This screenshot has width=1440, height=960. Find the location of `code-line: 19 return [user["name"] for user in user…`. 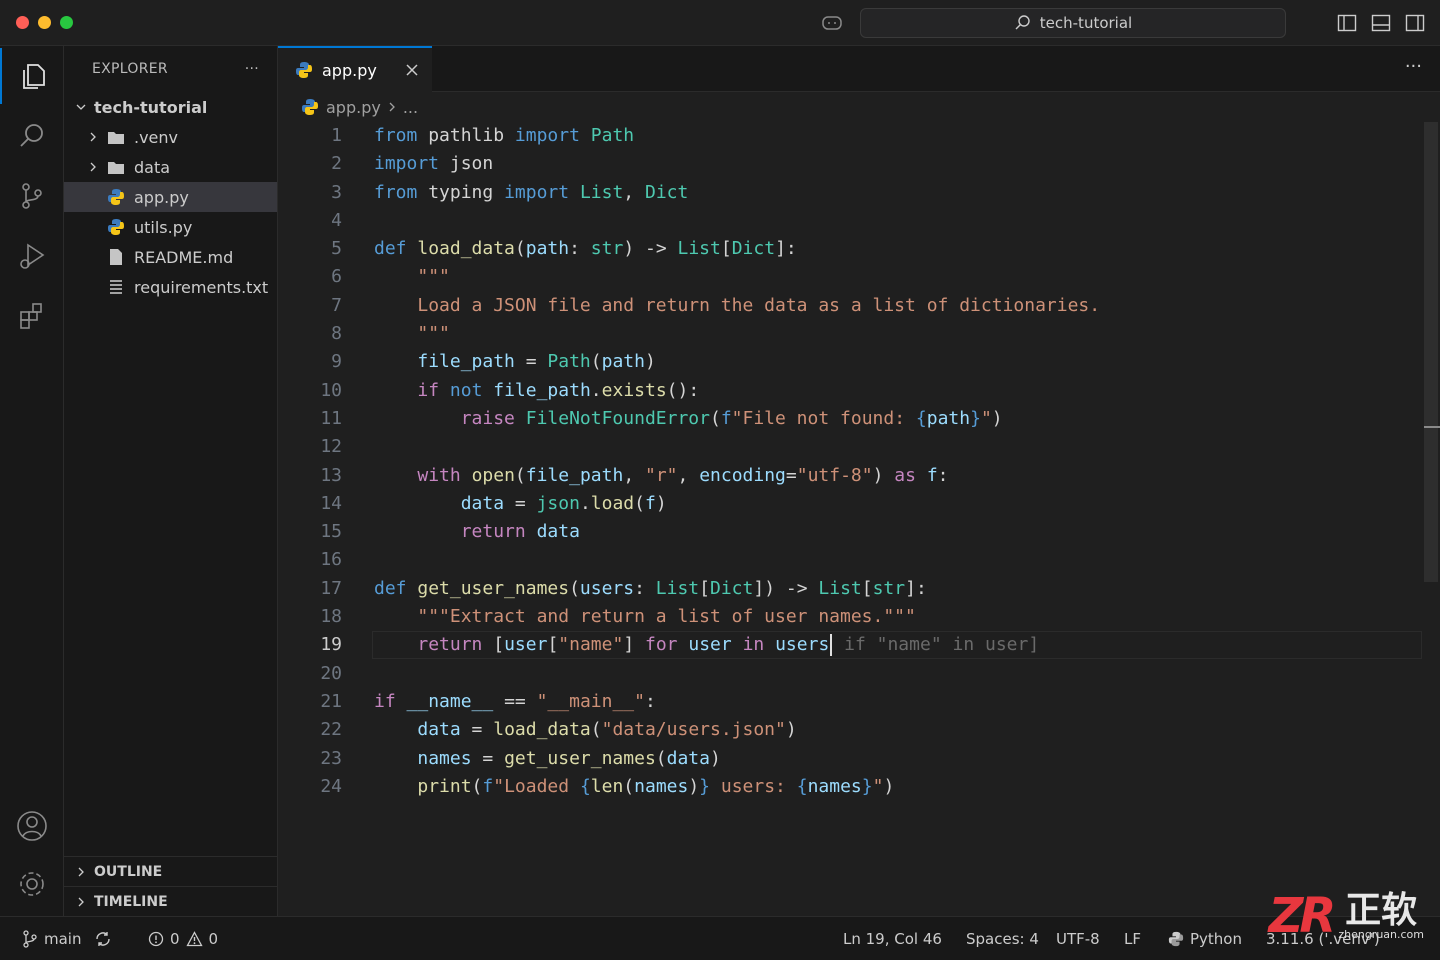

code-line: 19 return [user["name"] for user in user… is located at coordinates (850, 645).